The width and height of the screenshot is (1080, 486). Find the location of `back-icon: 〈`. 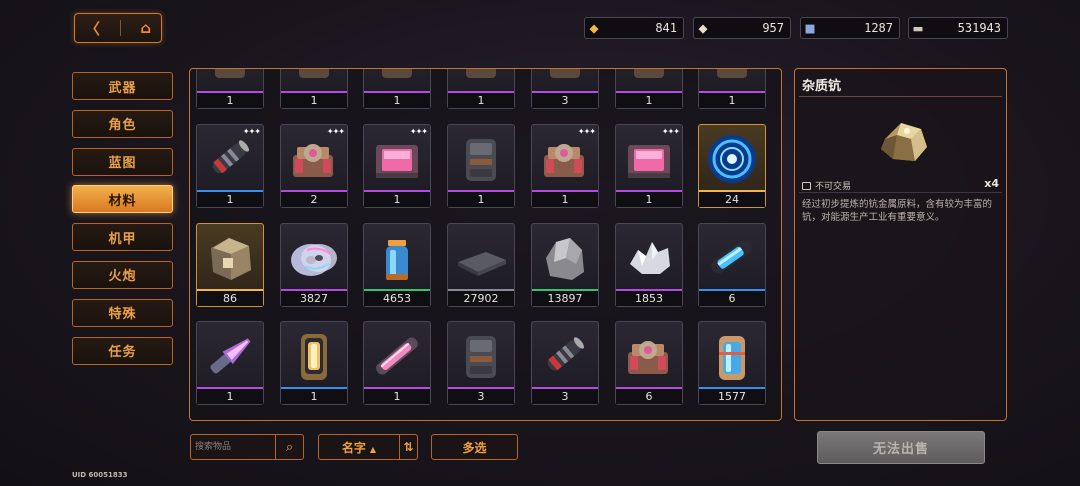

back-icon: 〈 is located at coordinates (92, 28).